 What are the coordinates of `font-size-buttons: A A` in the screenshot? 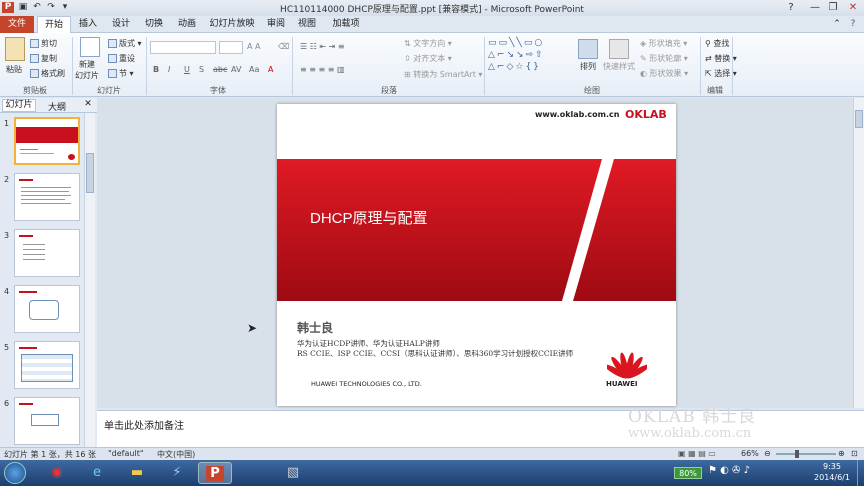 It's located at (254, 46).